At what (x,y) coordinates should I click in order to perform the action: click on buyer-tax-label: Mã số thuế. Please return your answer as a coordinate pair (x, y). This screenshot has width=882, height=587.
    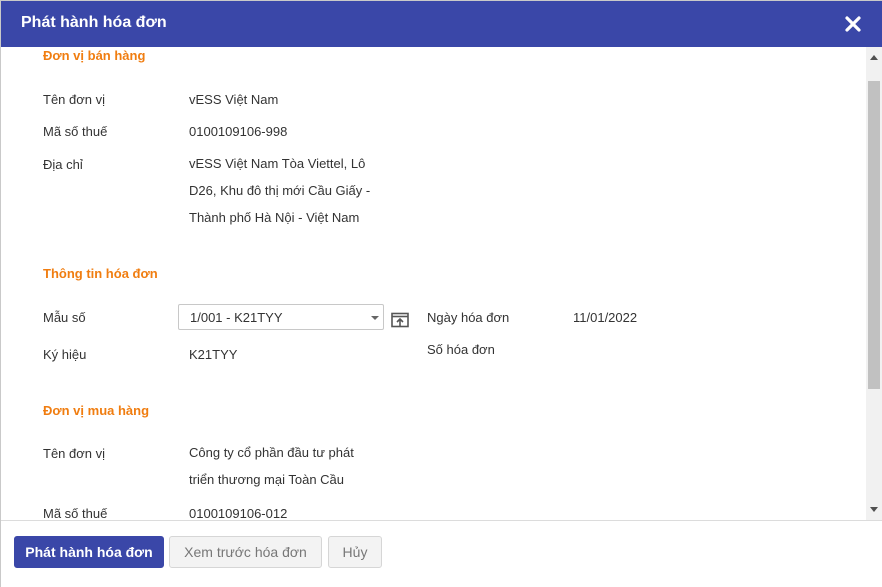
    Looking at the image, I should click on (75, 513).